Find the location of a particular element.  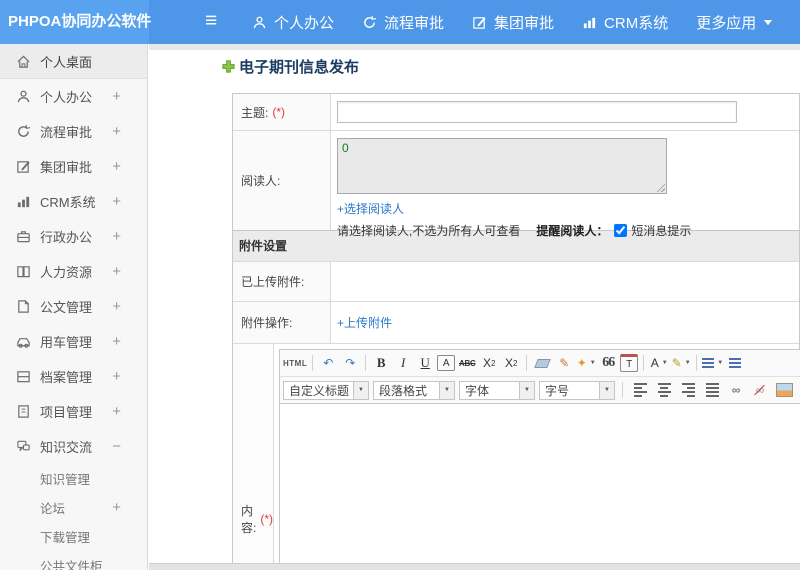

insert-date-button: T is located at coordinates (629, 363).